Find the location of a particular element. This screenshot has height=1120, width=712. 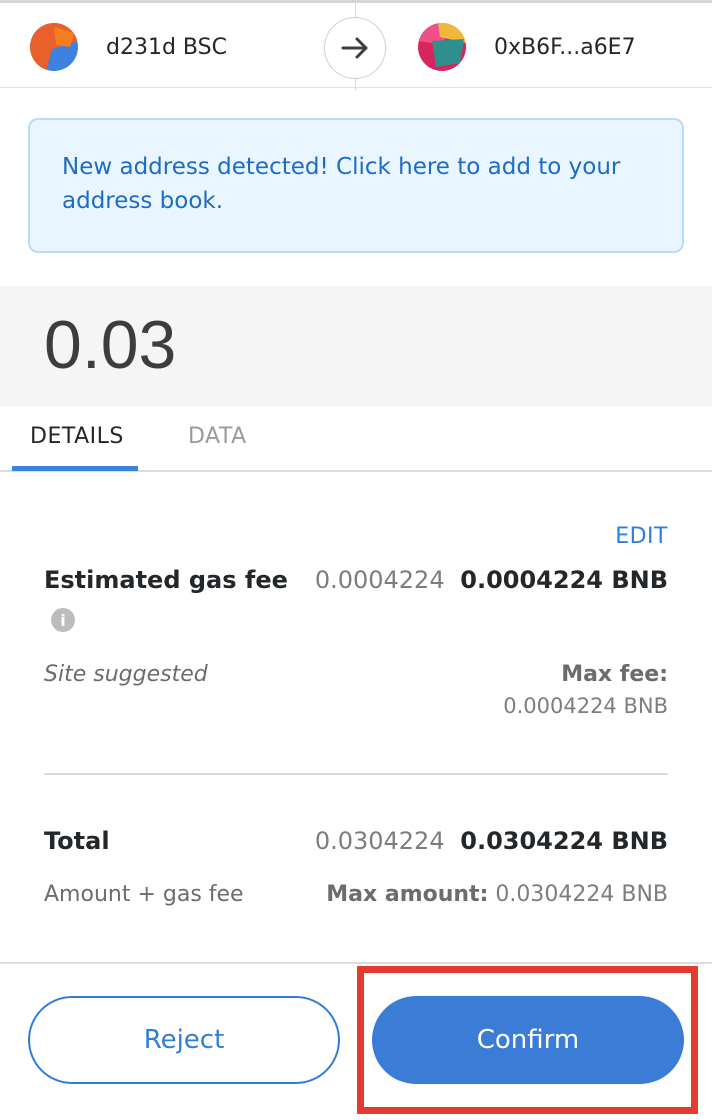

reject-button: Reject is located at coordinates (184, 1040).